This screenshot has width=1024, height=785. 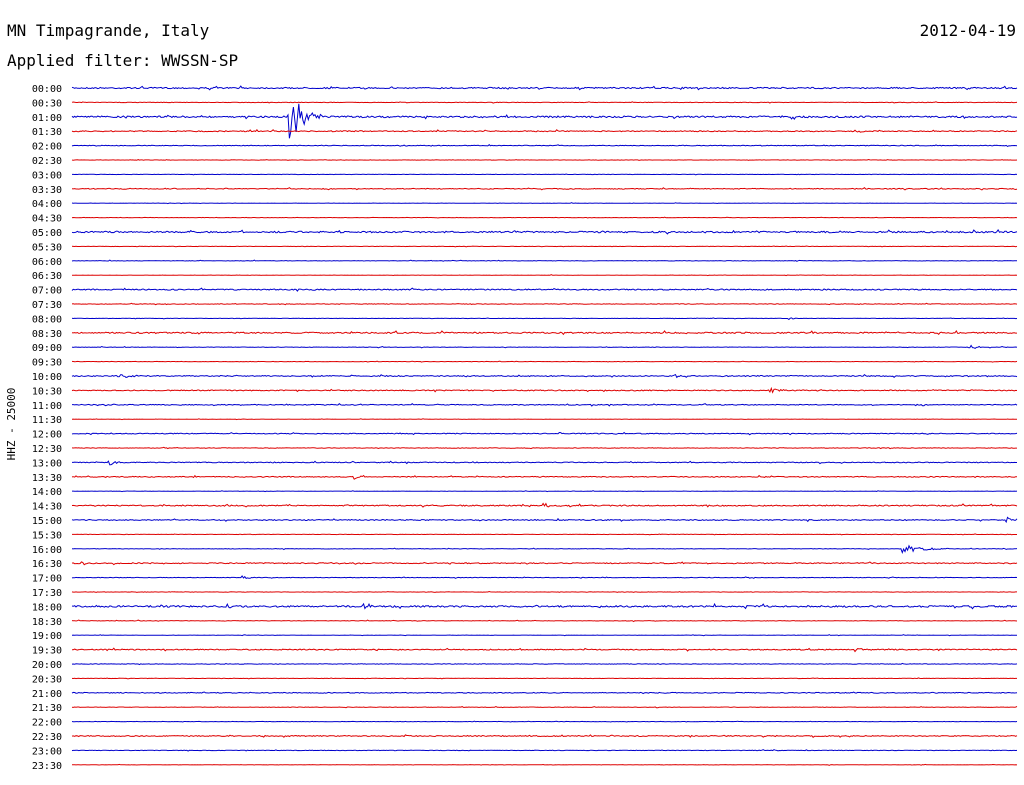 I want to click on time-tick-label: 13:30, so click(x=47, y=478).